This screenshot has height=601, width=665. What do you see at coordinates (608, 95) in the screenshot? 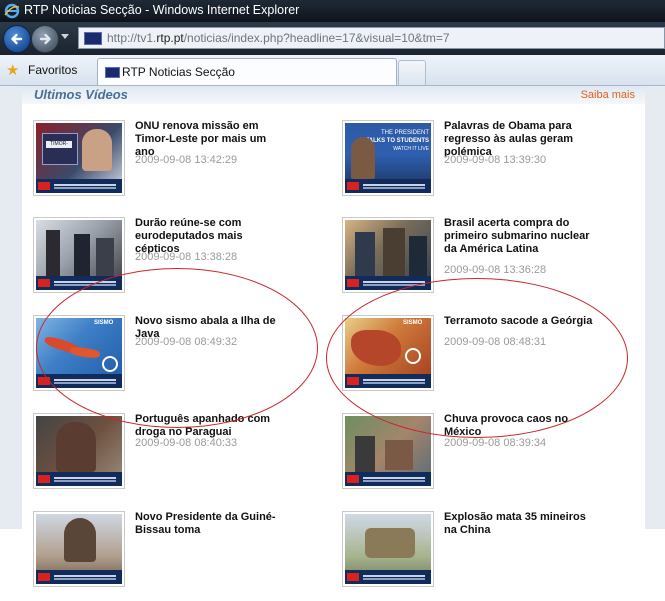
I see `see-more-link: Saiba mais` at bounding box center [608, 95].